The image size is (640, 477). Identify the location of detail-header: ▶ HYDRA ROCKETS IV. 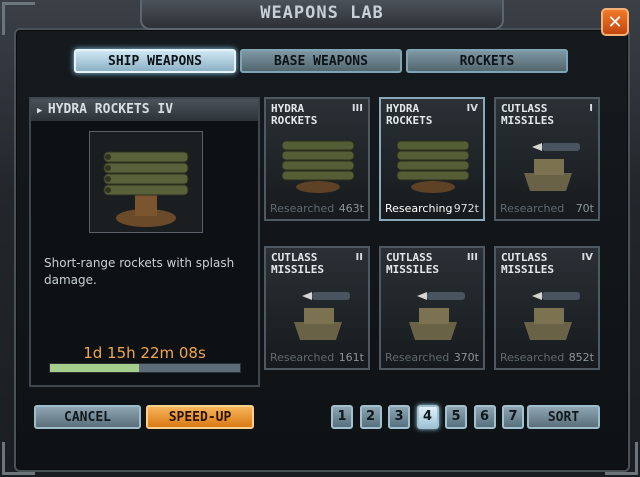
(144, 110).